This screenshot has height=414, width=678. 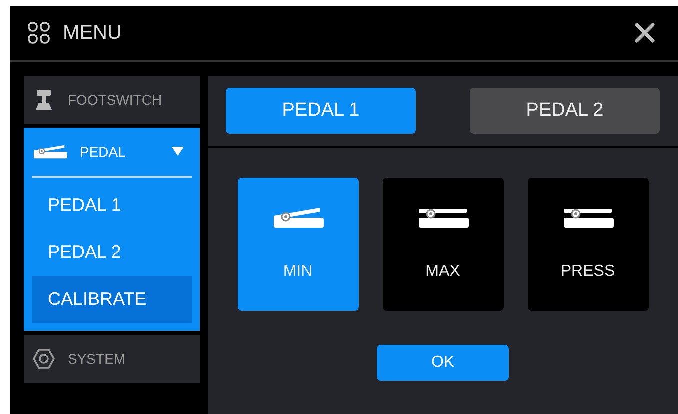 What do you see at coordinates (112, 359) in the screenshot?
I see `sidebar-item: SYSTEM` at bounding box center [112, 359].